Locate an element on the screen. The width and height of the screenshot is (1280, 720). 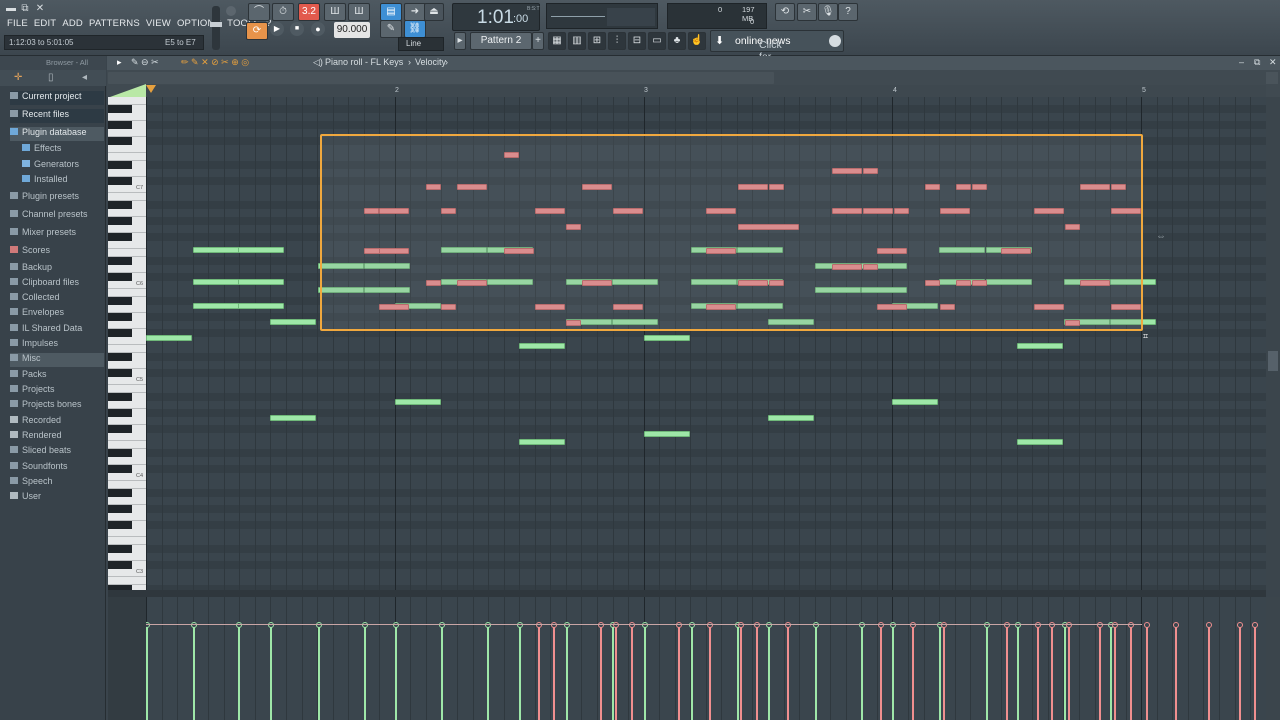
pattern-add-icon: + is located at coordinates (538, 41).